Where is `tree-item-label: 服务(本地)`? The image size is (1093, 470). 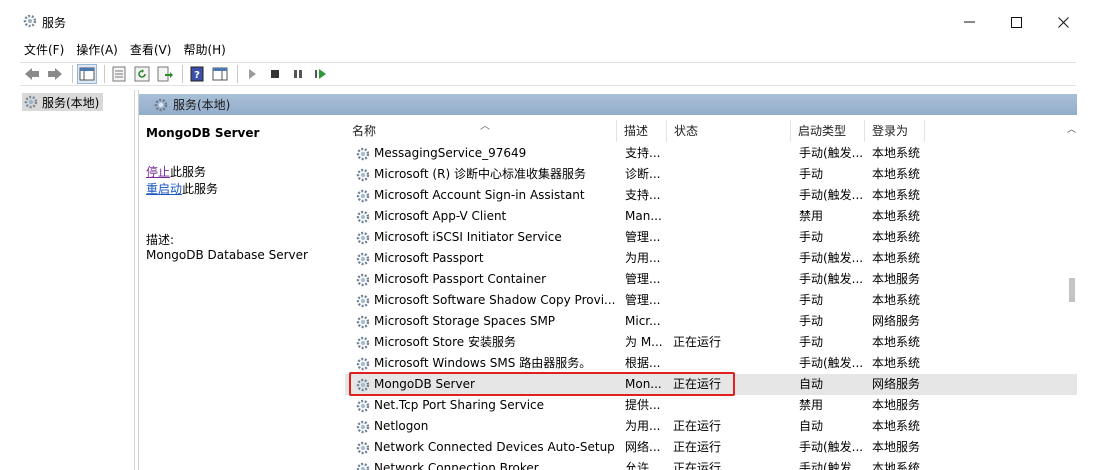 tree-item-label: 服务(本地) is located at coordinates (71, 102).